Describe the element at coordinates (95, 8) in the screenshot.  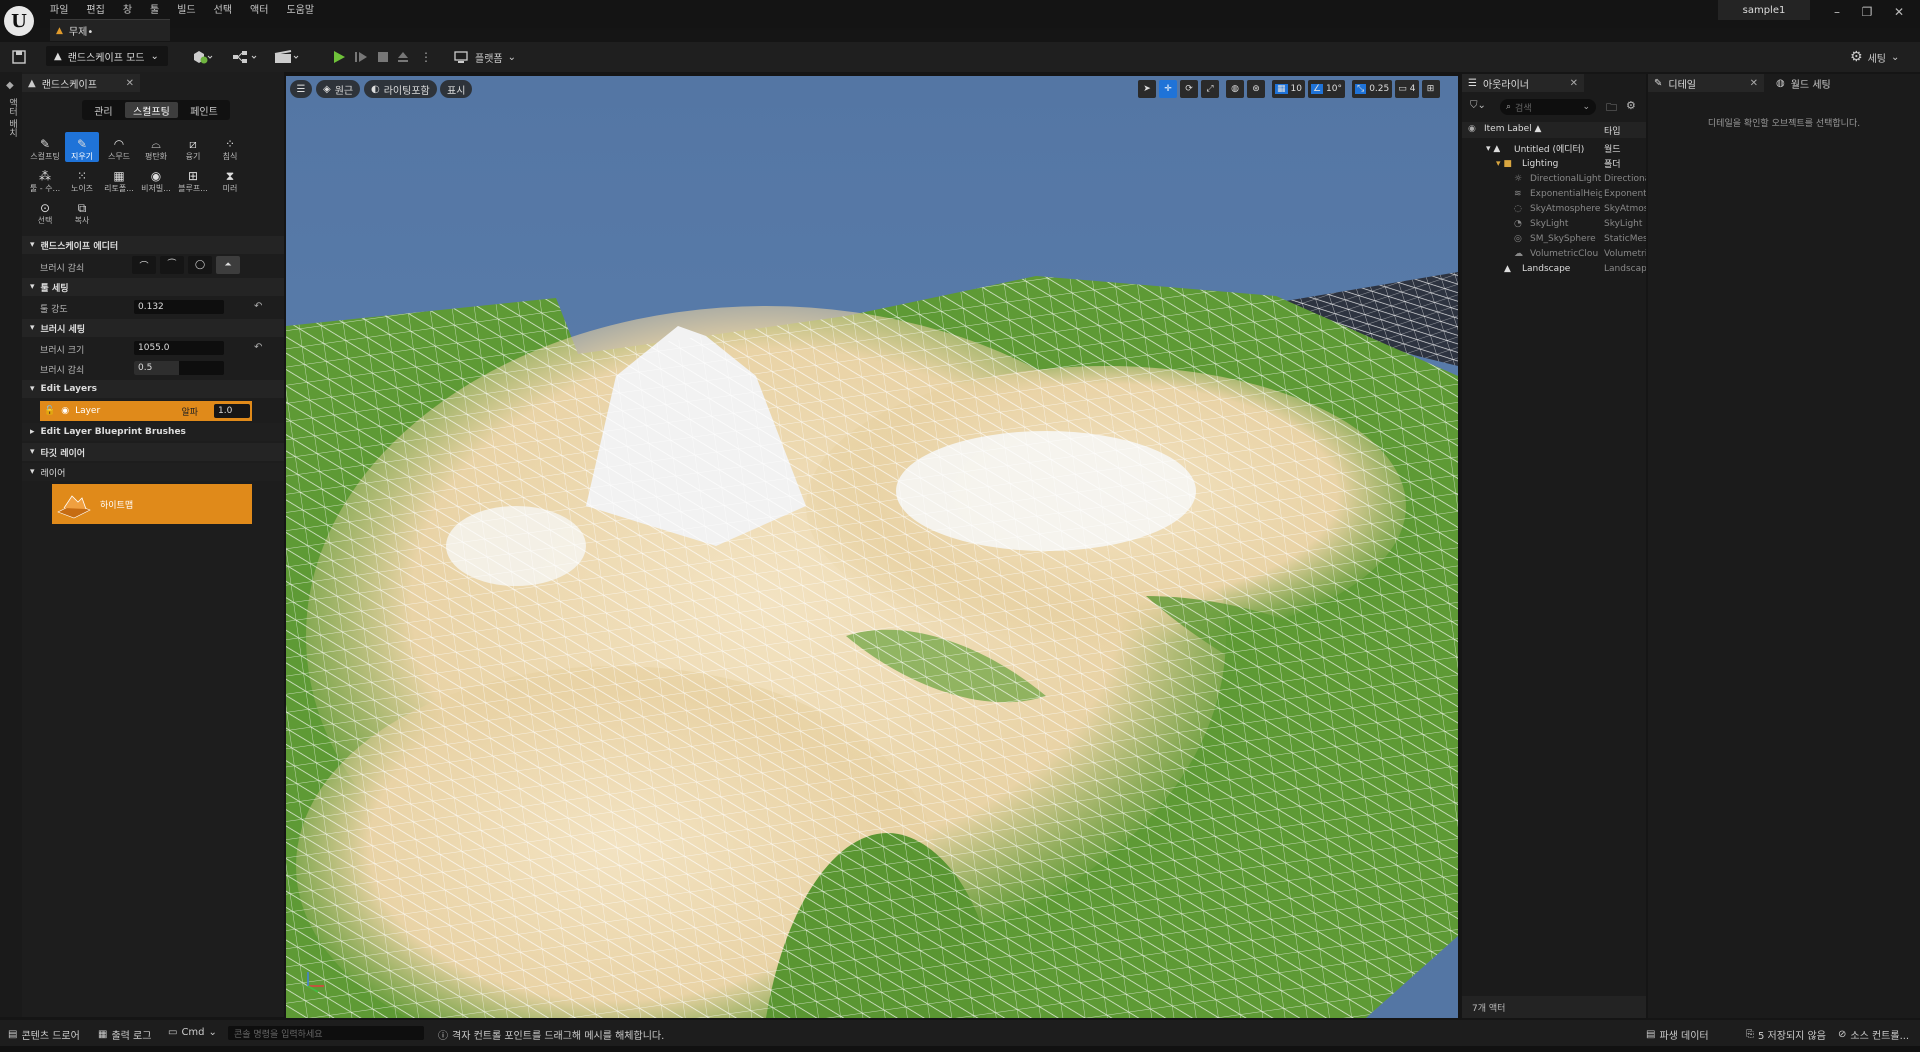
I see `menu-edit: 편집` at that location.